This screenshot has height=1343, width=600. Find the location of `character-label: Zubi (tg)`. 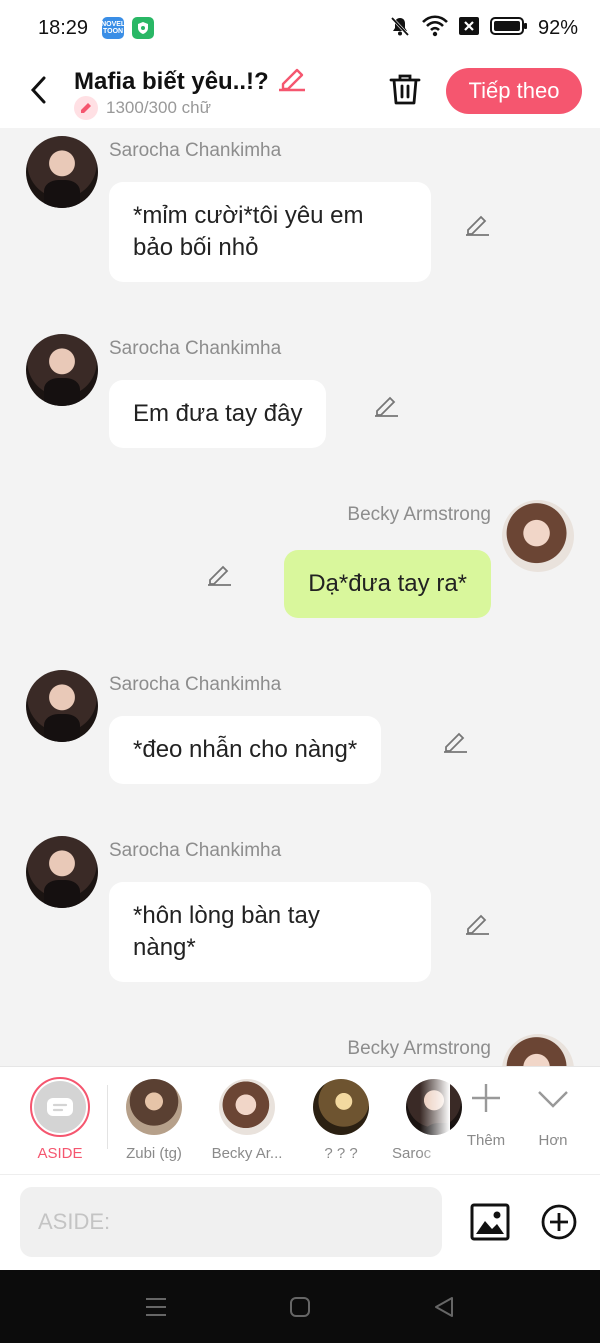

character-label: Zubi (tg) is located at coordinates (154, 1153).